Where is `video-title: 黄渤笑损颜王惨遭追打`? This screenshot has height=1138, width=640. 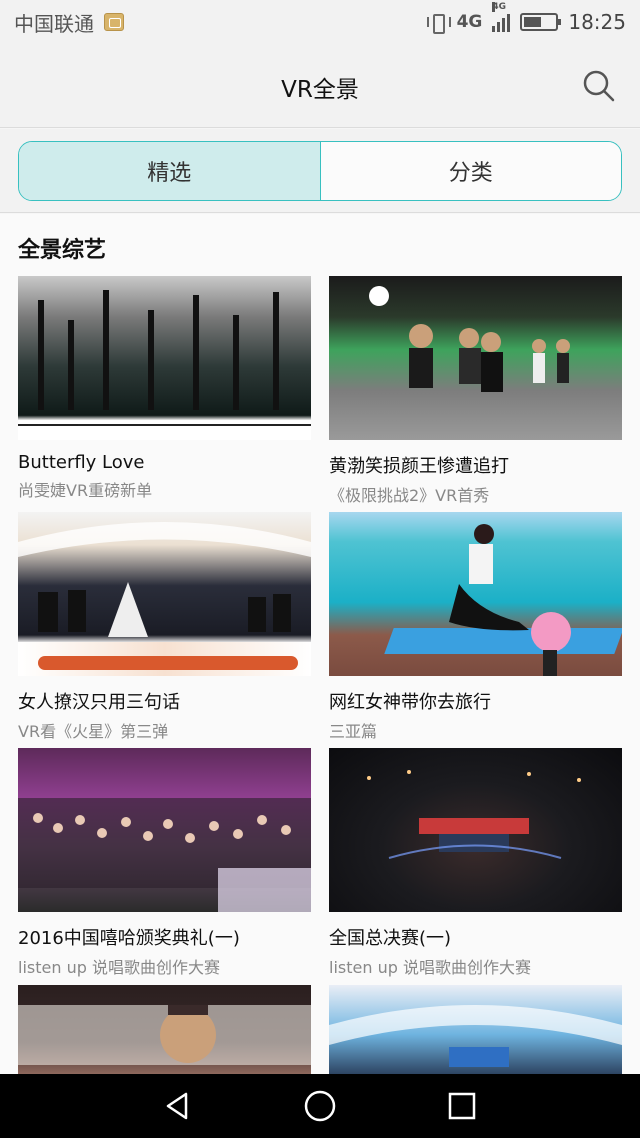 video-title: 黄渤笑损颜王惨遭追打 is located at coordinates (419, 466).